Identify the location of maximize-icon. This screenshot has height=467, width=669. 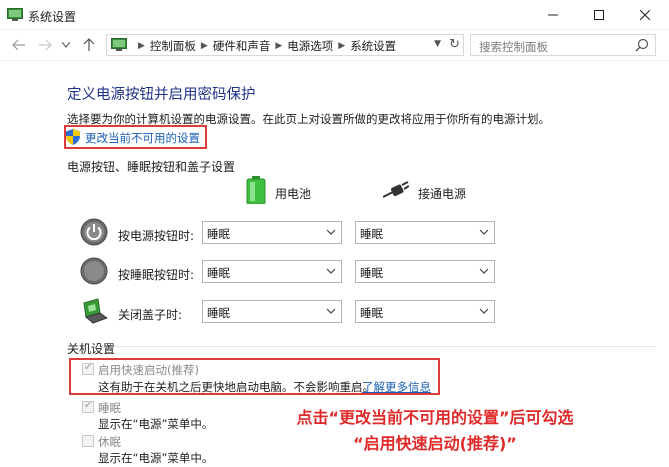
(599, 15).